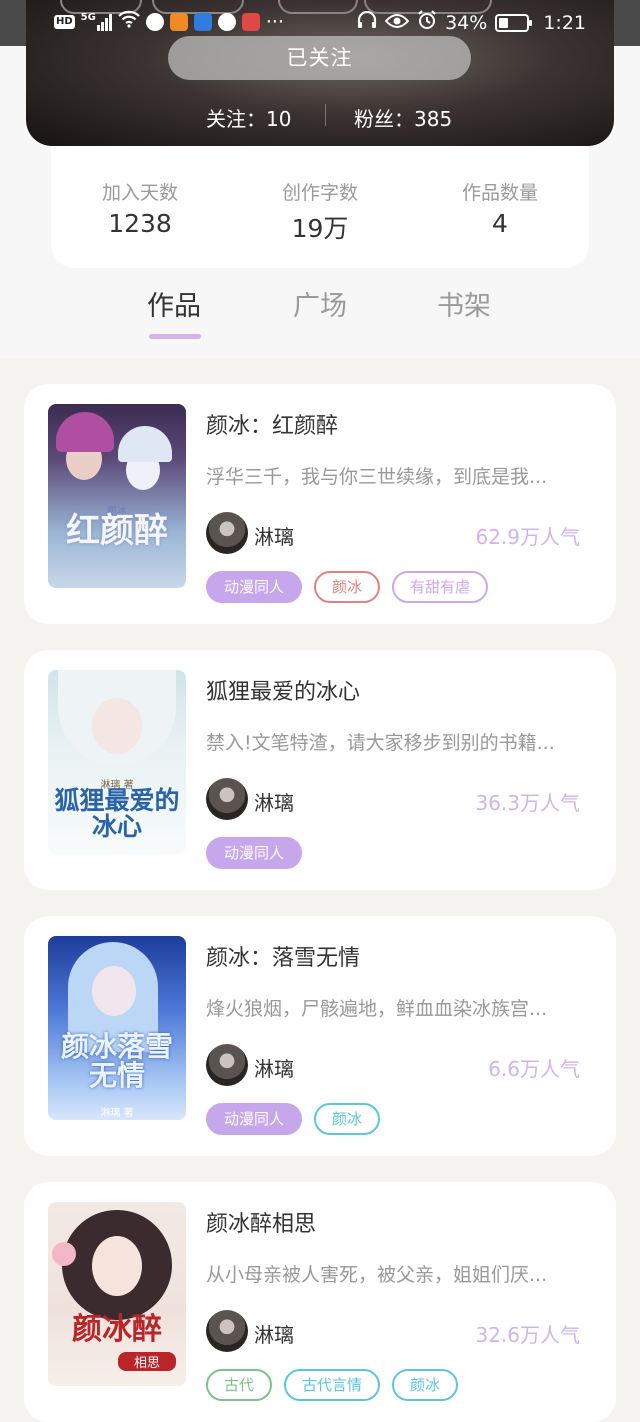  I want to click on popularity-count: 32.6万人气, so click(527, 1335).